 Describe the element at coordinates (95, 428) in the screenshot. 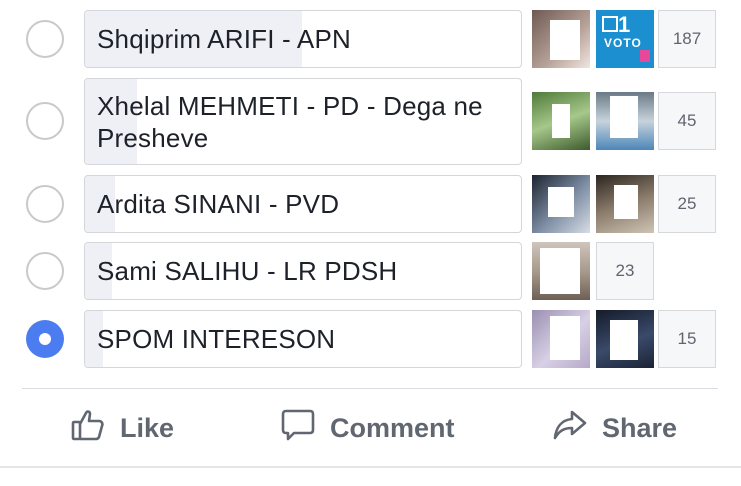

I see `thumbs-up-icon` at that location.